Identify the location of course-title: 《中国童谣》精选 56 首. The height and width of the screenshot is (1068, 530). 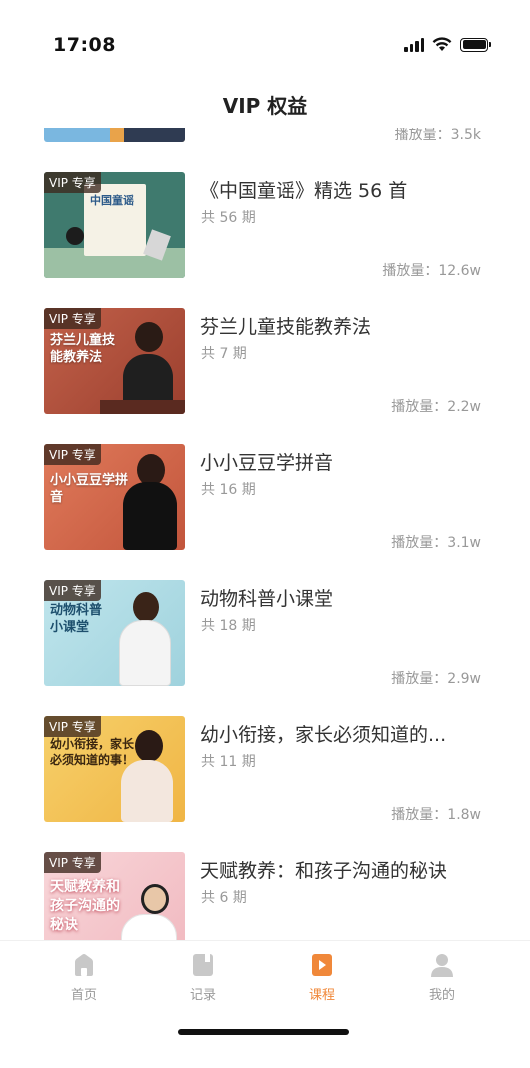
(304, 191).